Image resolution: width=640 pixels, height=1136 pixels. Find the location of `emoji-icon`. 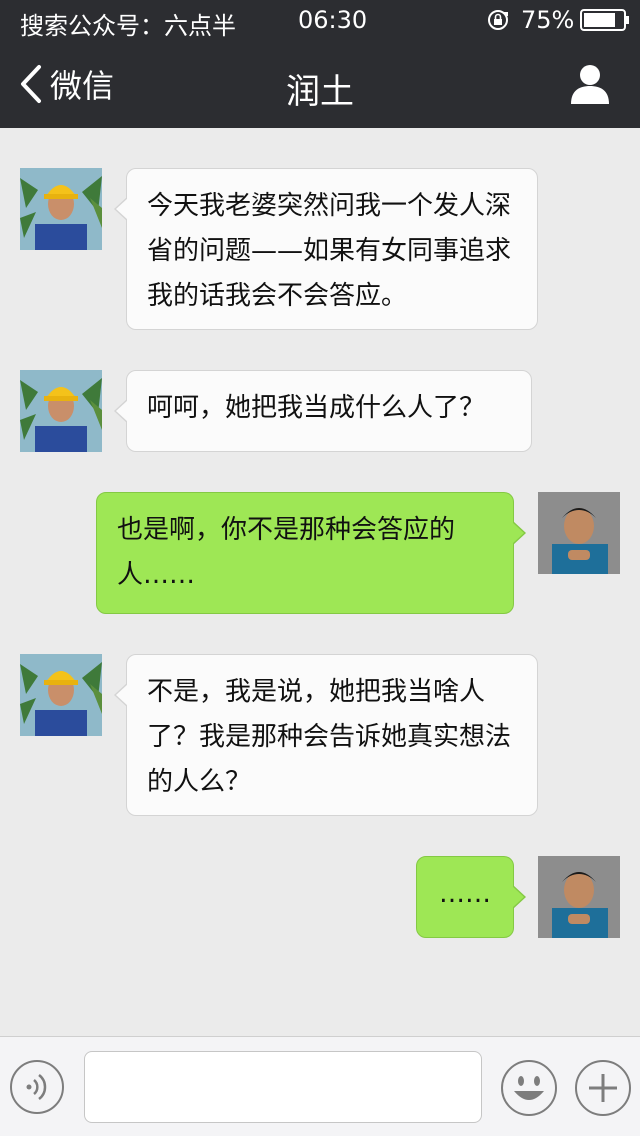

emoji-icon is located at coordinates (529, 1088).